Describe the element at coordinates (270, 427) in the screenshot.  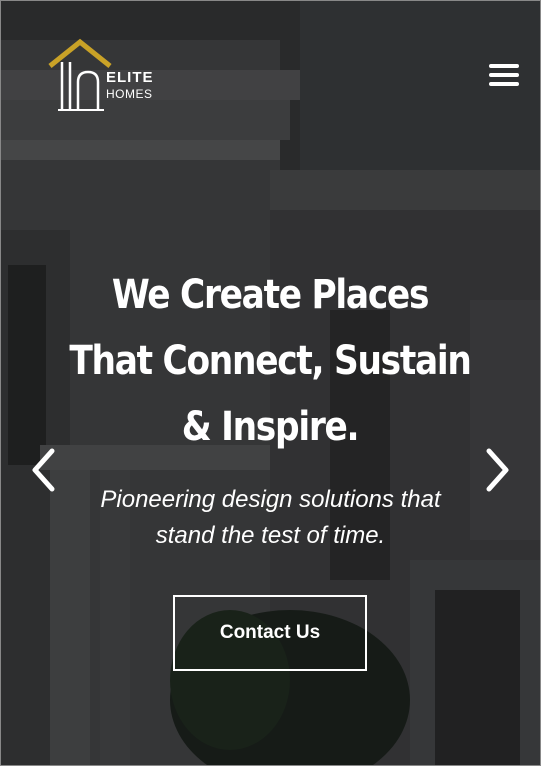
I see `headline-line-3: & Inspire.` at that location.